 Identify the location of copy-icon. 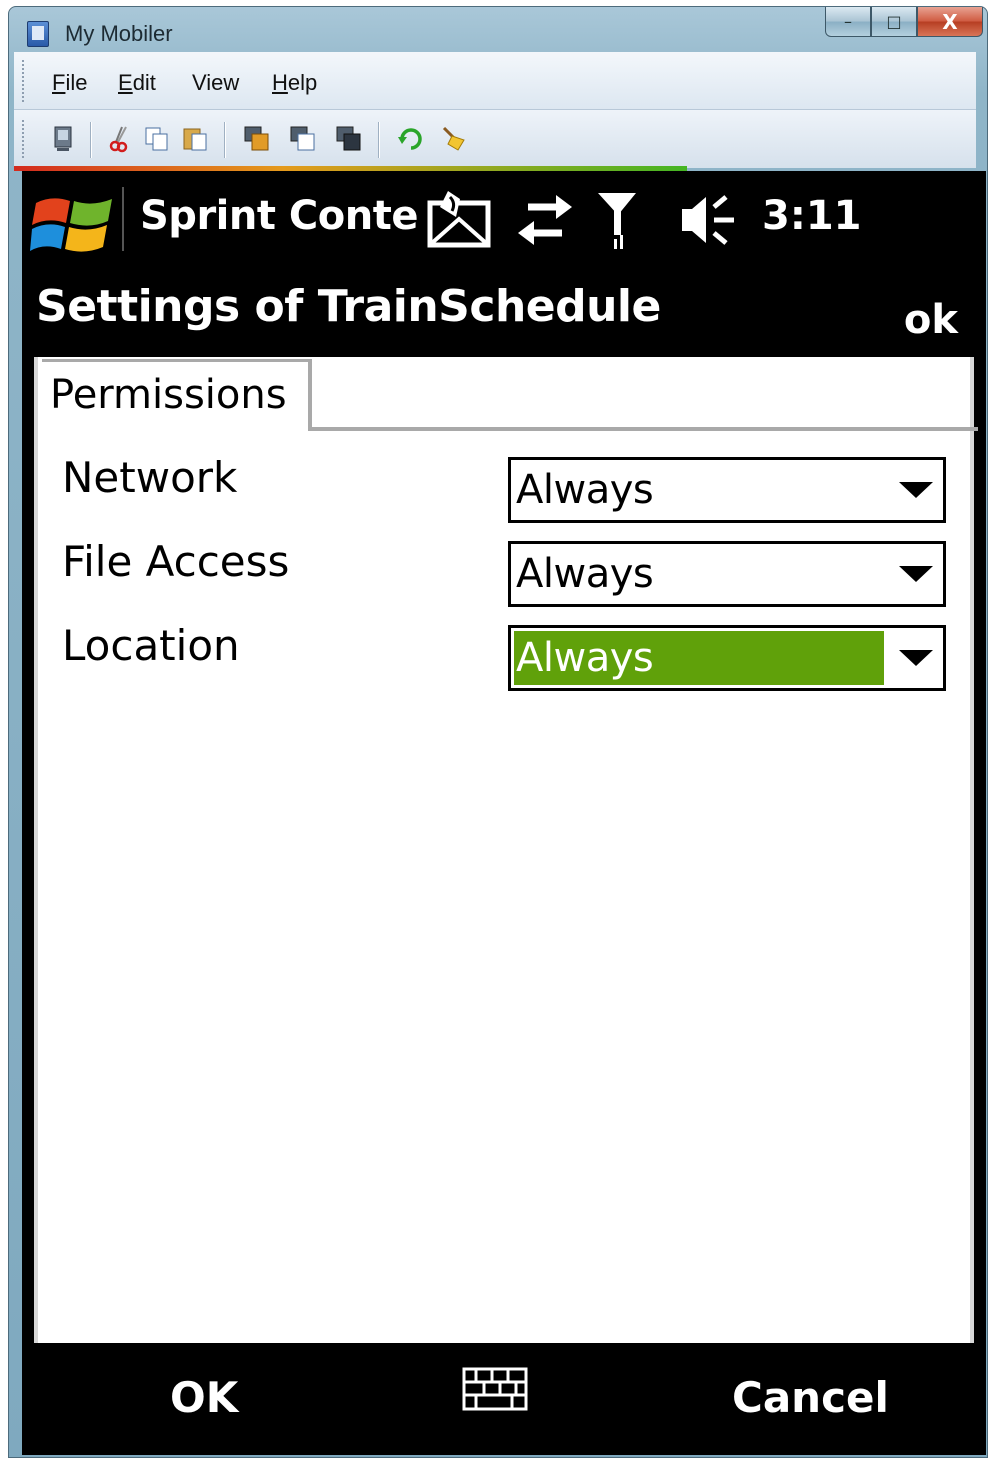
(157, 139).